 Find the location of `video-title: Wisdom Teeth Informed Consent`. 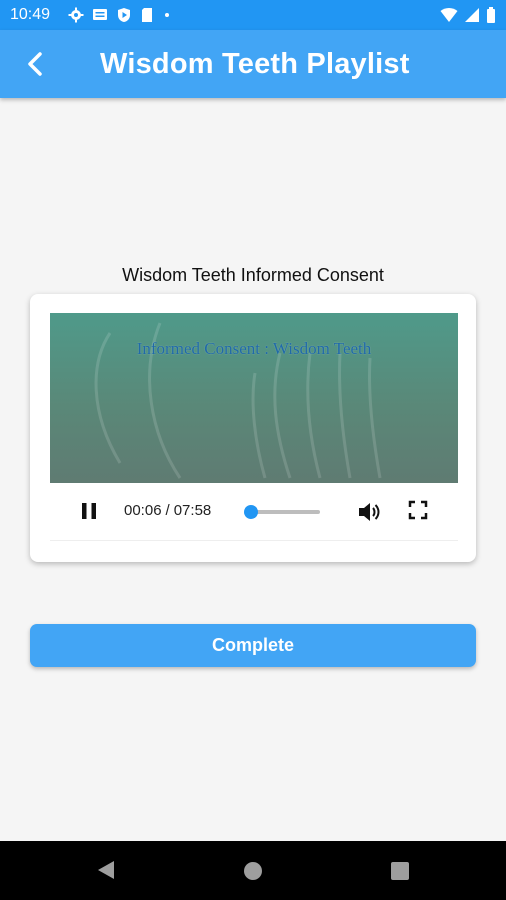

video-title: Wisdom Teeth Informed Consent is located at coordinates (253, 275).